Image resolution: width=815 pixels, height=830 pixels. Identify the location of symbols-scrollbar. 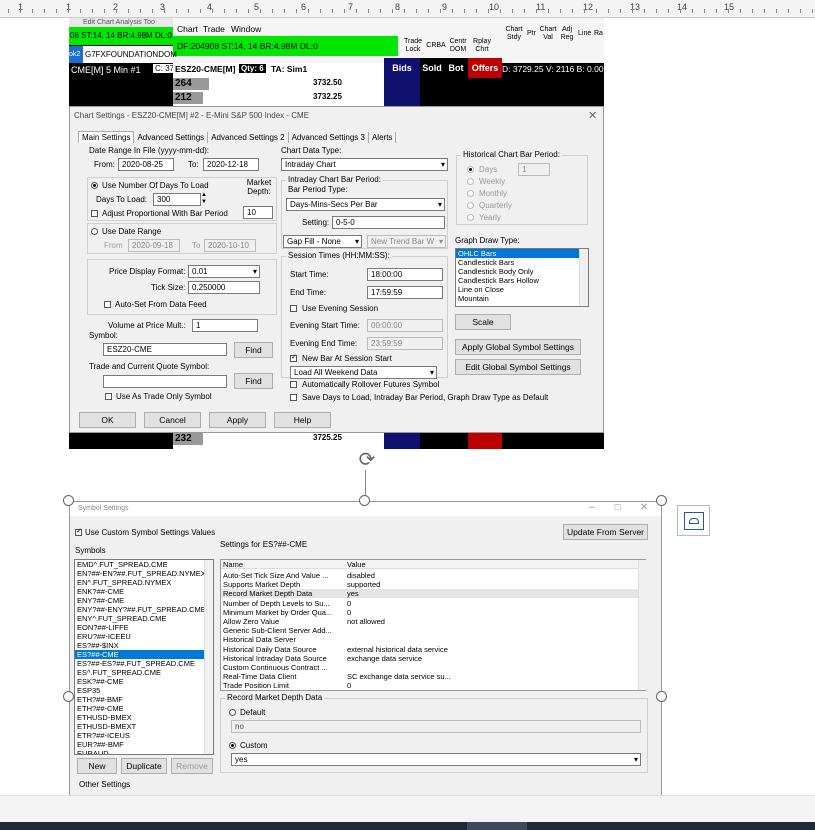
(208, 657).